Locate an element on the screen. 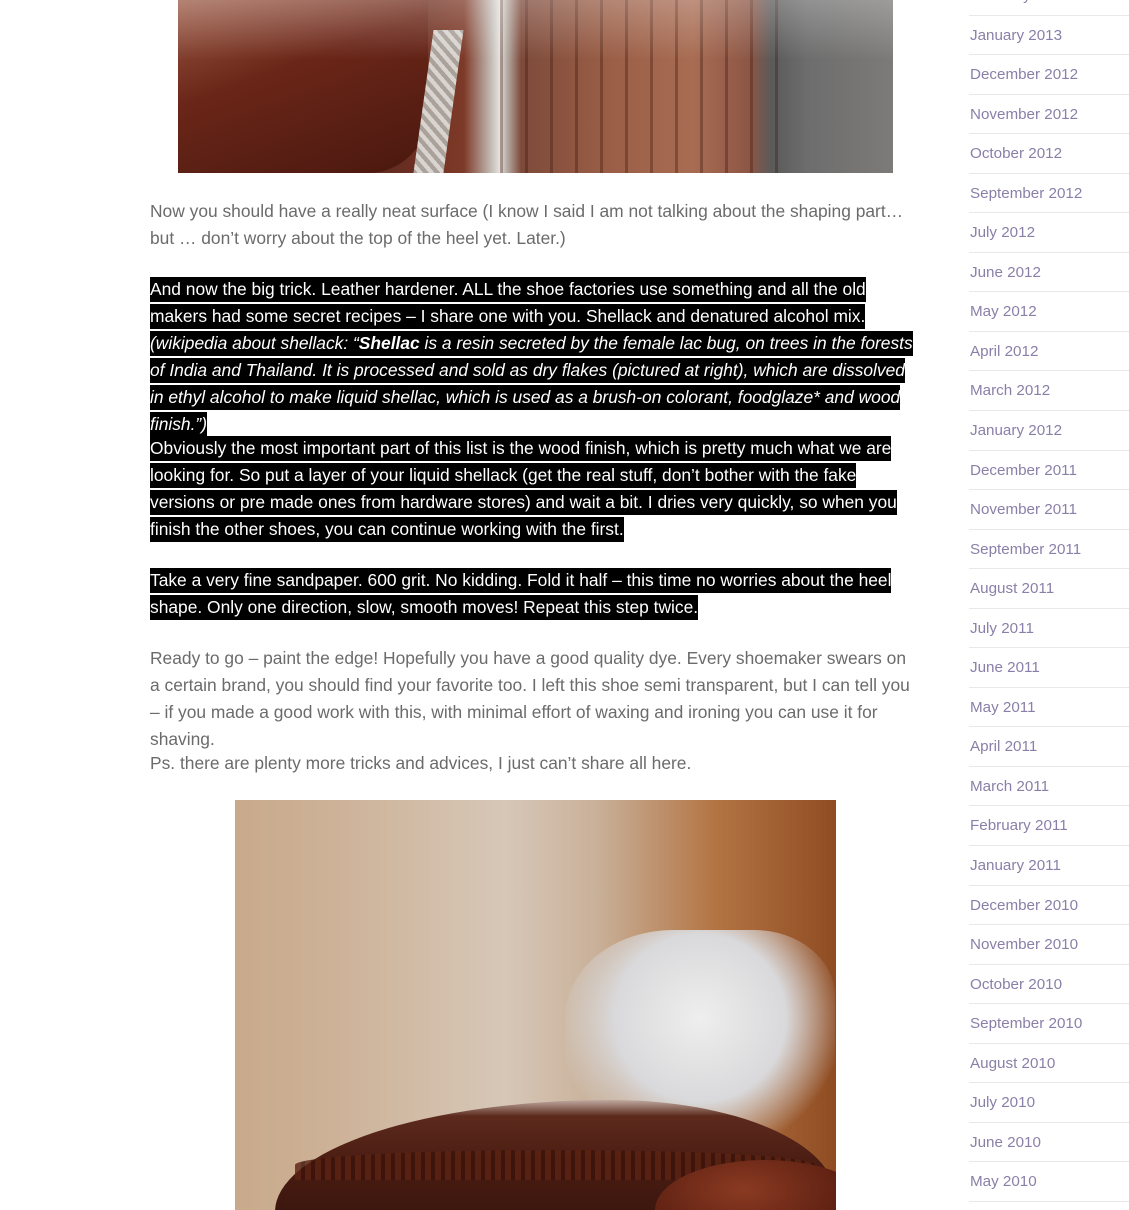 Image resolution: width=1129 pixels, height=1210 pixels. archive-list-item: April 2011 is located at coordinates (1049, 747).